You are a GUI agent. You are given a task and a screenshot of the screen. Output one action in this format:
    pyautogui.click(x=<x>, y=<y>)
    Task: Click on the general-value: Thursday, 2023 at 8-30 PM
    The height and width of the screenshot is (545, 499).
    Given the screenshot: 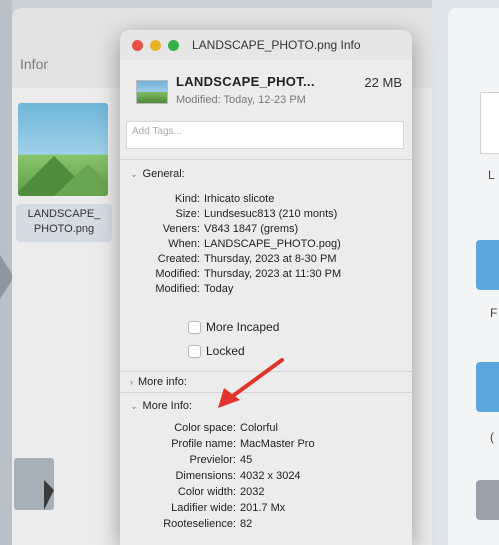 What is the action you would take?
    pyautogui.click(x=270, y=259)
    